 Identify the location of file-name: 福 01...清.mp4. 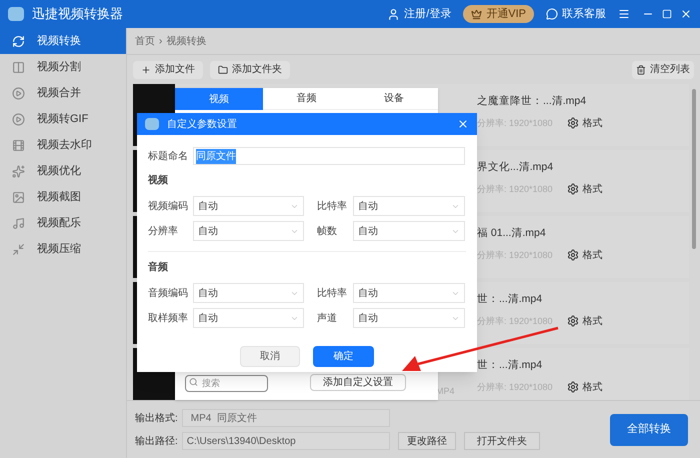
(512, 233).